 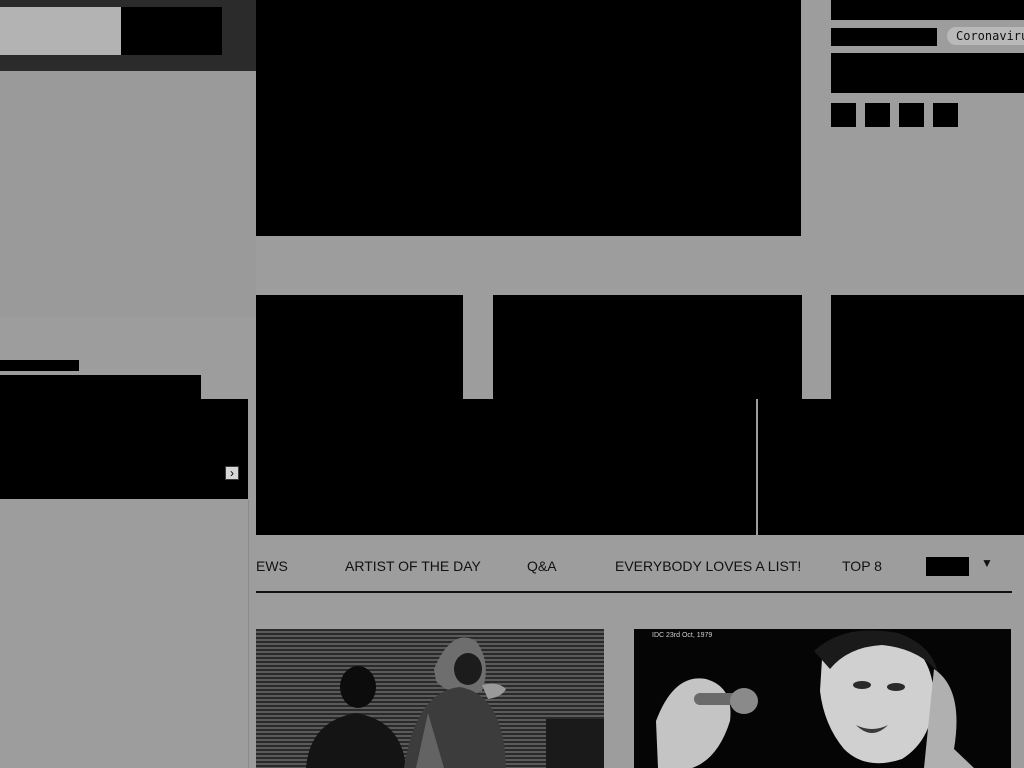 I want to click on nav-item-artist-of-the-day: ARTIST OF THE DAY, so click(x=413, y=566).